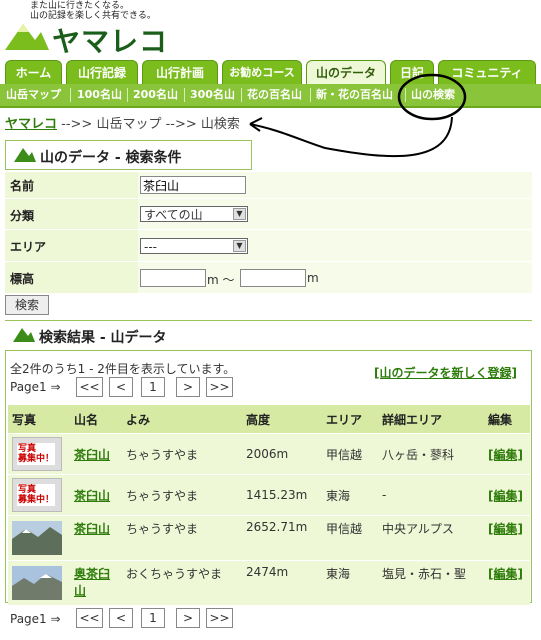 The height and width of the screenshot is (640, 541). What do you see at coordinates (431, 538) in the screenshot?
I see `detail-area-cell: 中央アルプス` at bounding box center [431, 538].